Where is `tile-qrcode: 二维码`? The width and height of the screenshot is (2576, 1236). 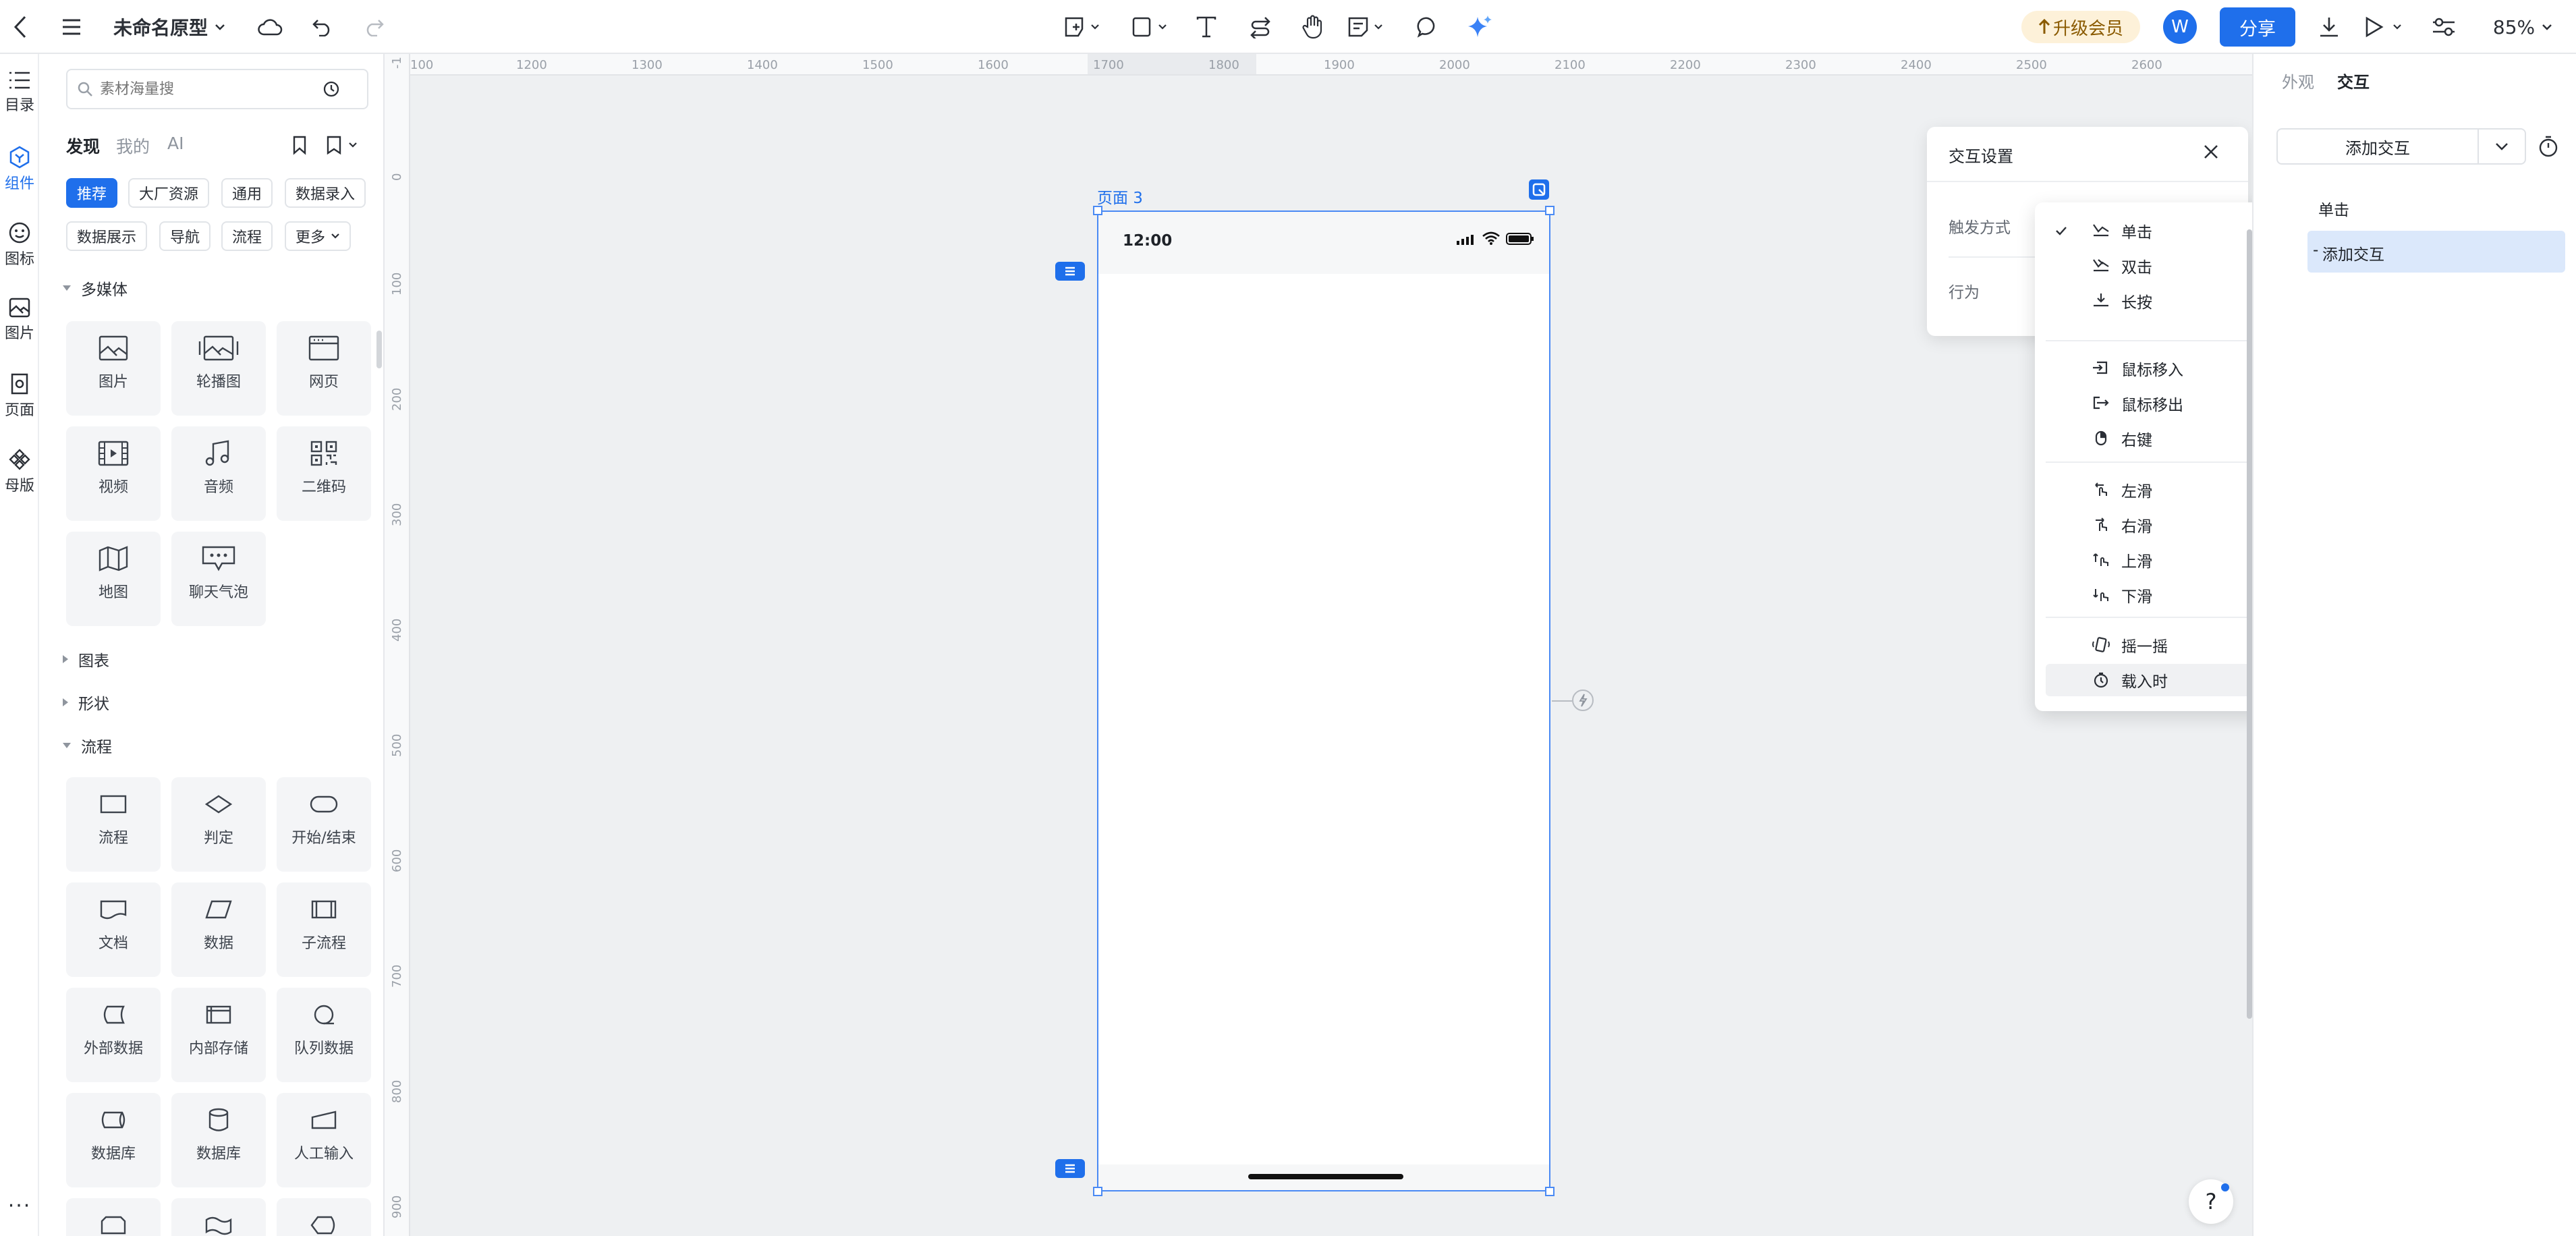
tile-qrcode: 二维码 is located at coordinates (324, 473).